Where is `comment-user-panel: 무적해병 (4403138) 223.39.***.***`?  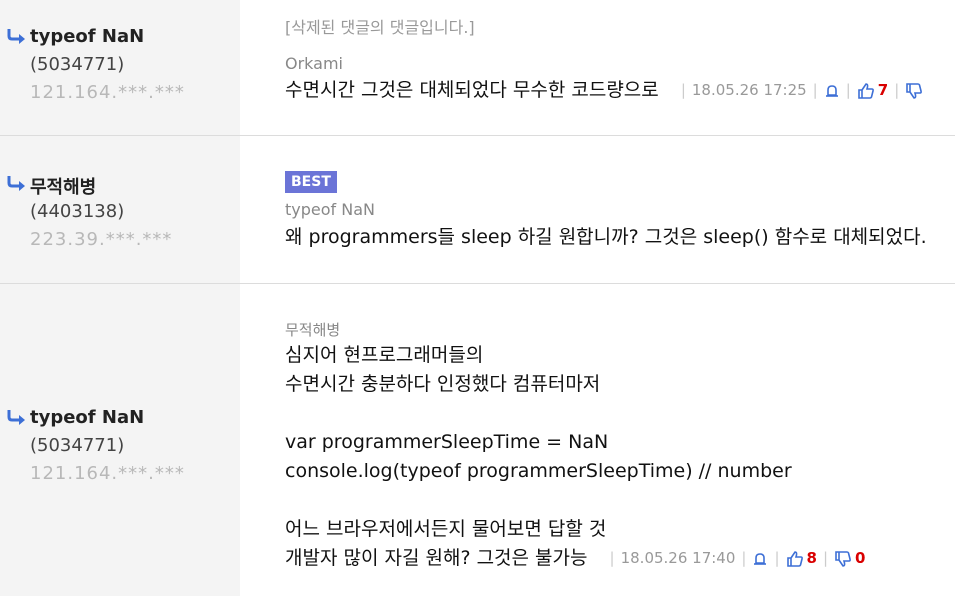
comment-user-panel: 무적해병 (4403138) 223.39.***.*** is located at coordinates (120, 209).